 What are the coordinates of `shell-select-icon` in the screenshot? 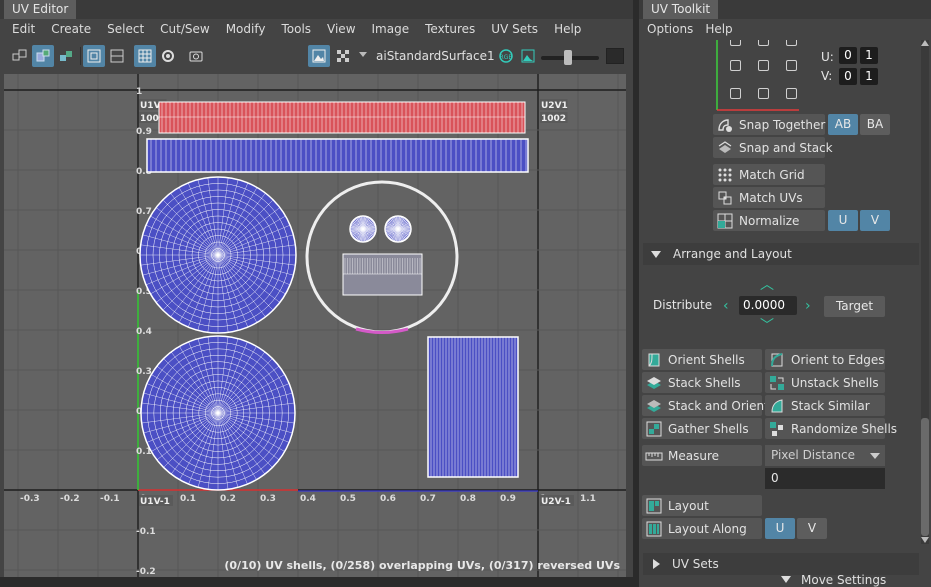 It's located at (43, 56).